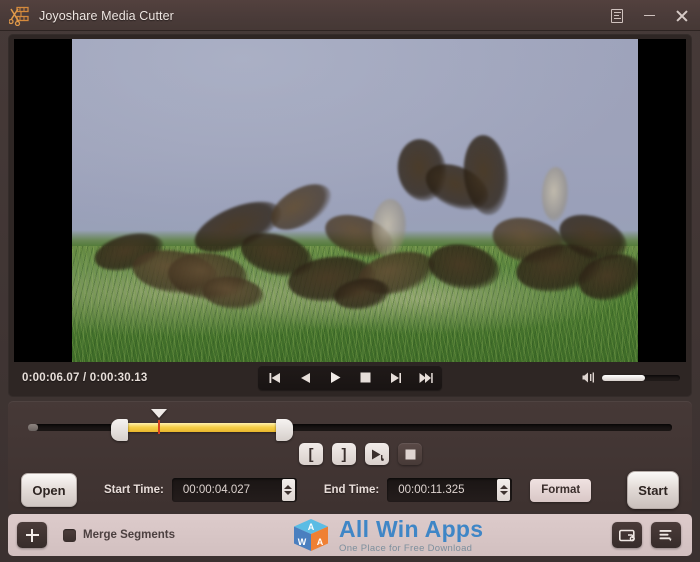 The image size is (700, 562). What do you see at coordinates (19, 16) in the screenshot?
I see `scissors-film-icon` at bounding box center [19, 16].